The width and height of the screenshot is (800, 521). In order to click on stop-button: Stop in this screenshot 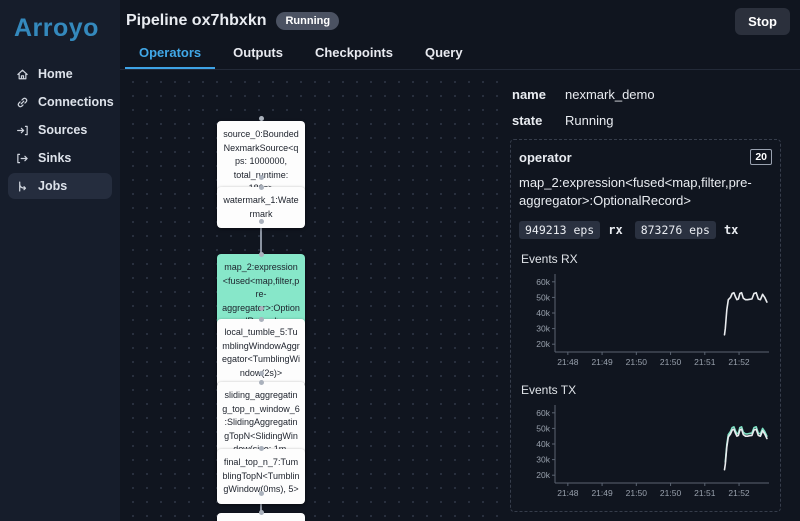, I will do `click(762, 21)`.